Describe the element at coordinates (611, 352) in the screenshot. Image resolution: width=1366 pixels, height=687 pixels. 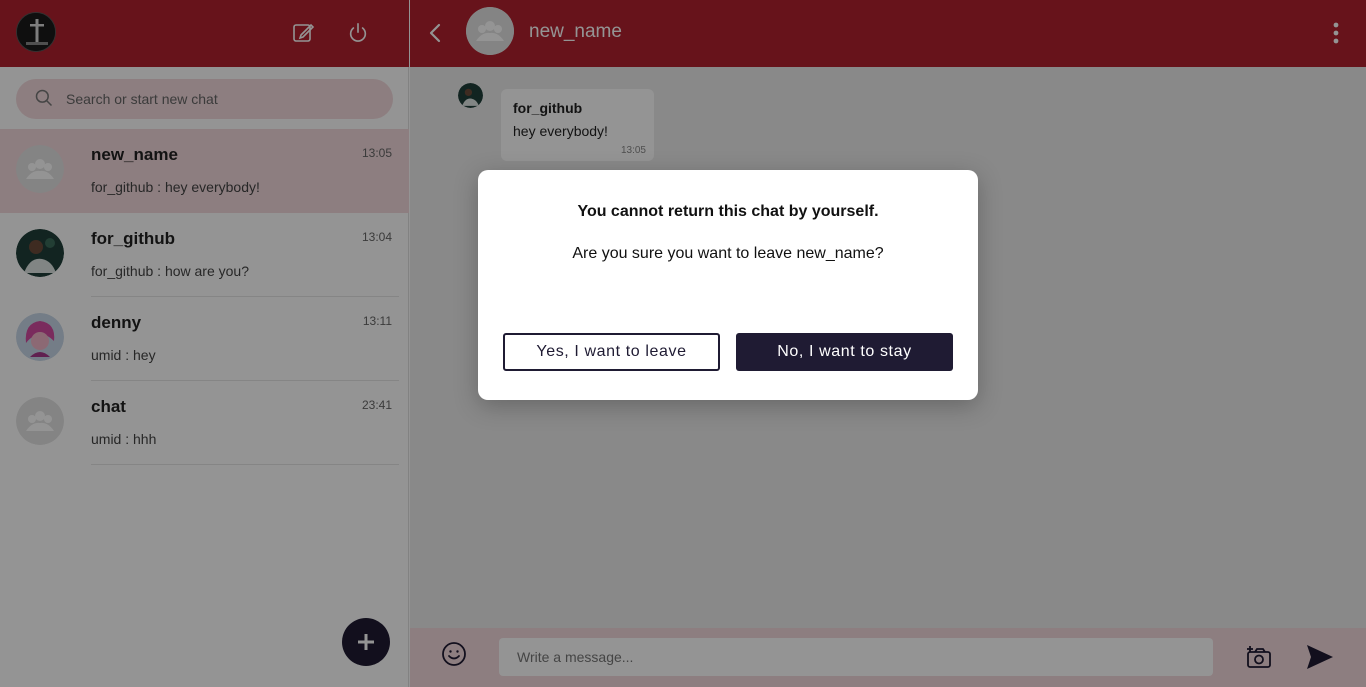
I see `leave-button: Yes, I want to leave` at that location.